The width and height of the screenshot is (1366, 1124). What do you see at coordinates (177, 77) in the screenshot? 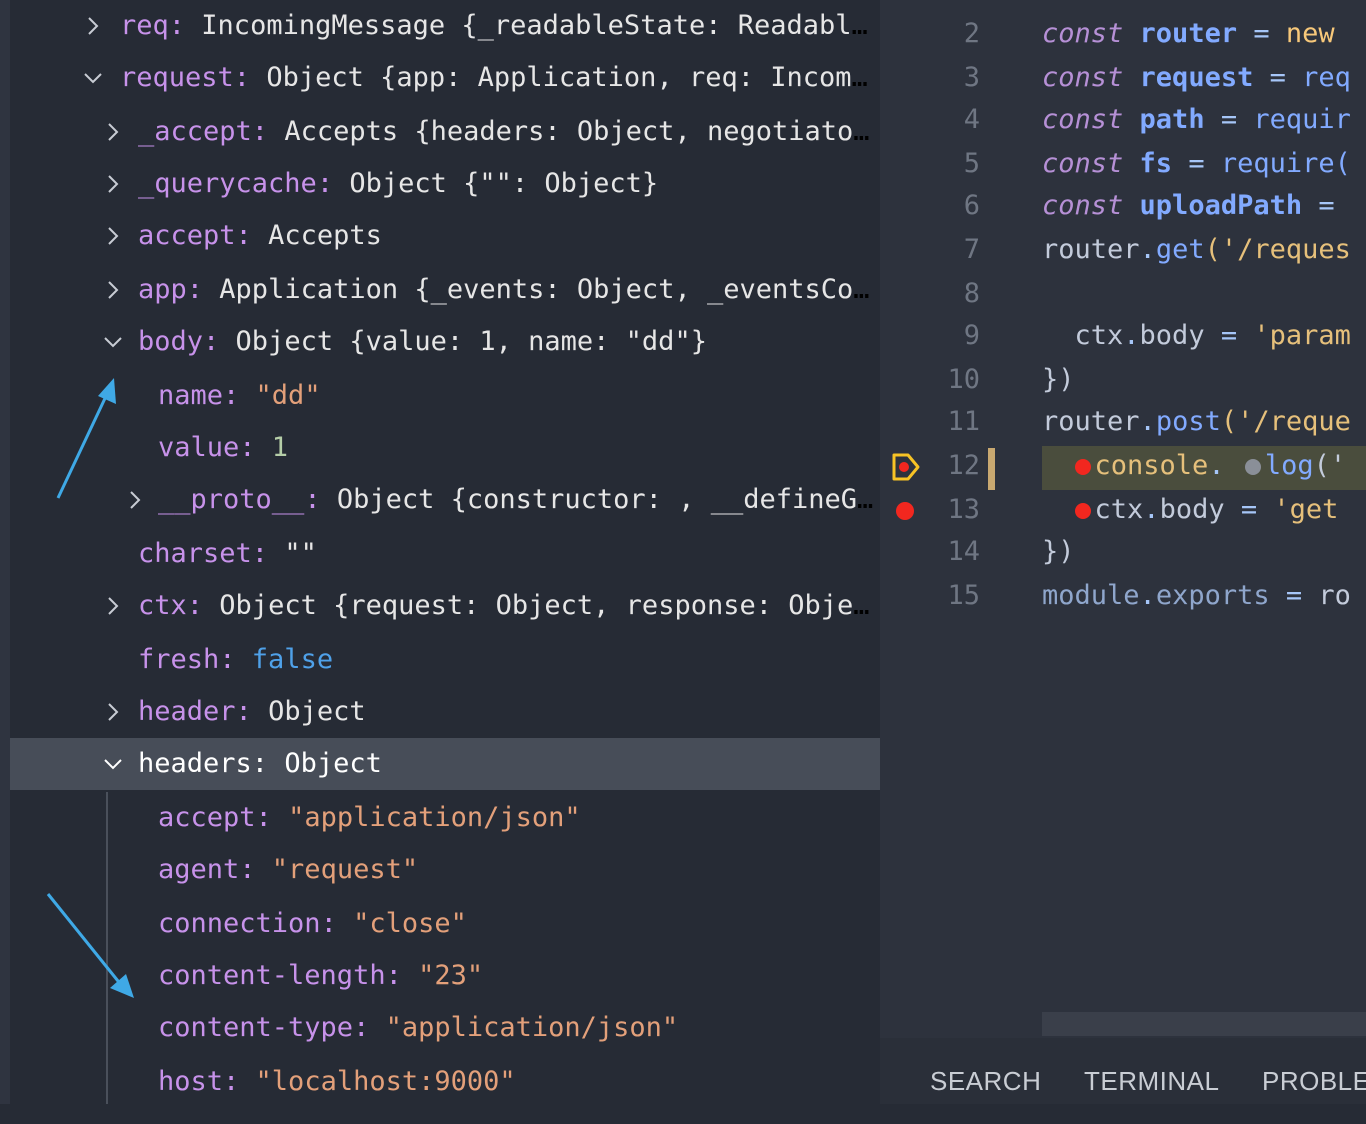
I see `variable-key: request` at bounding box center [177, 77].